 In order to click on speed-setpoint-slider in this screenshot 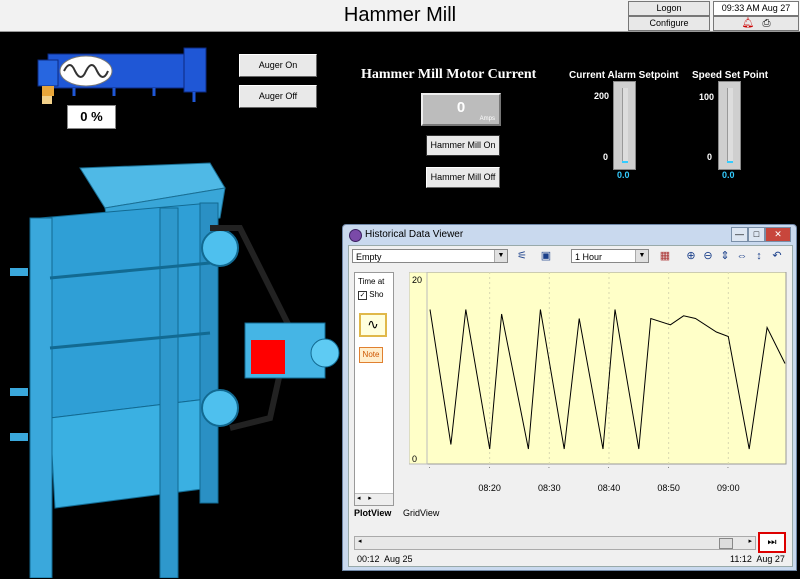, I will do `click(729, 125)`.